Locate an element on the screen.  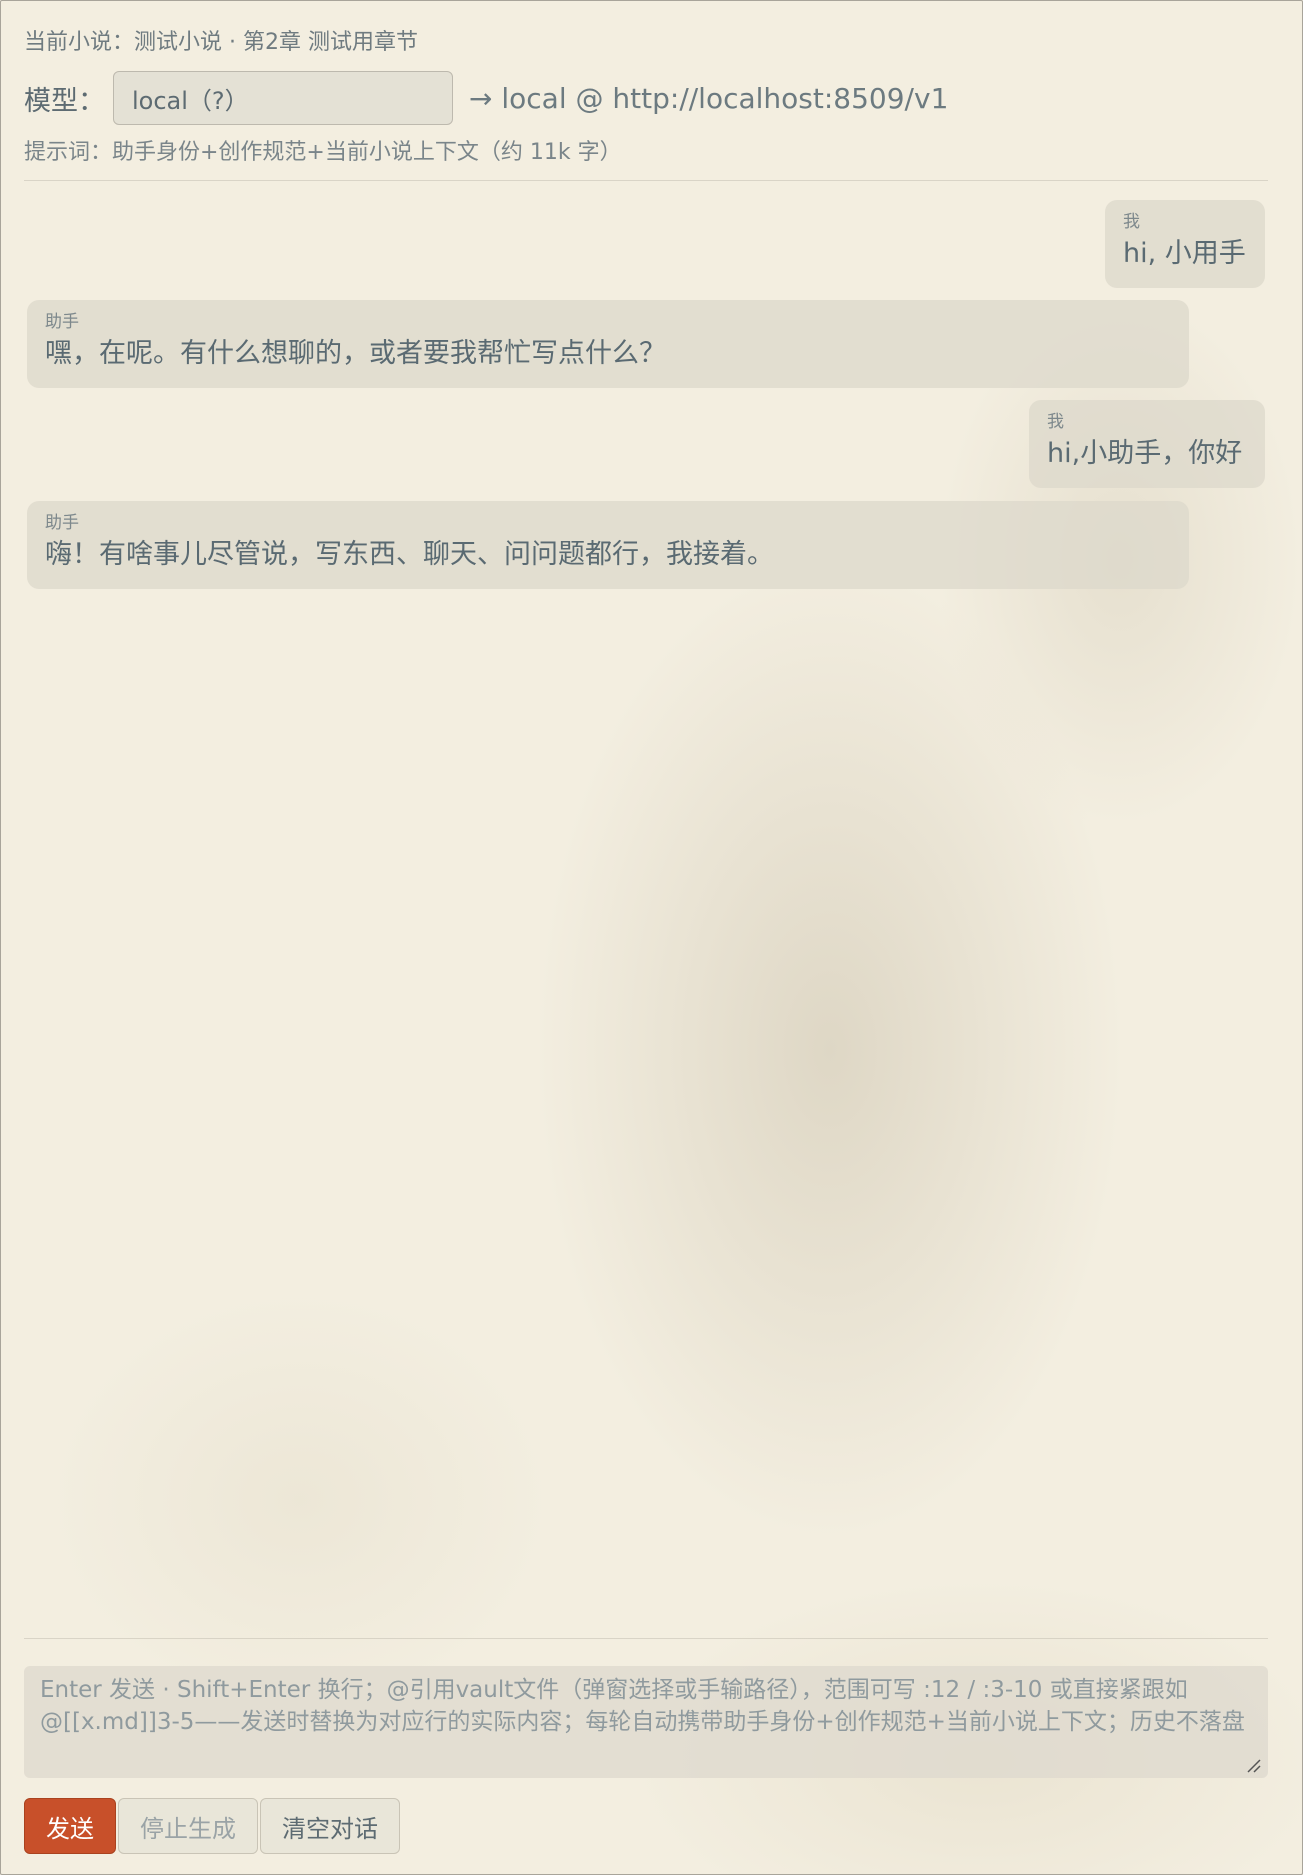
user-message: 我 hi,小助手，你好 is located at coordinates (1147, 444).